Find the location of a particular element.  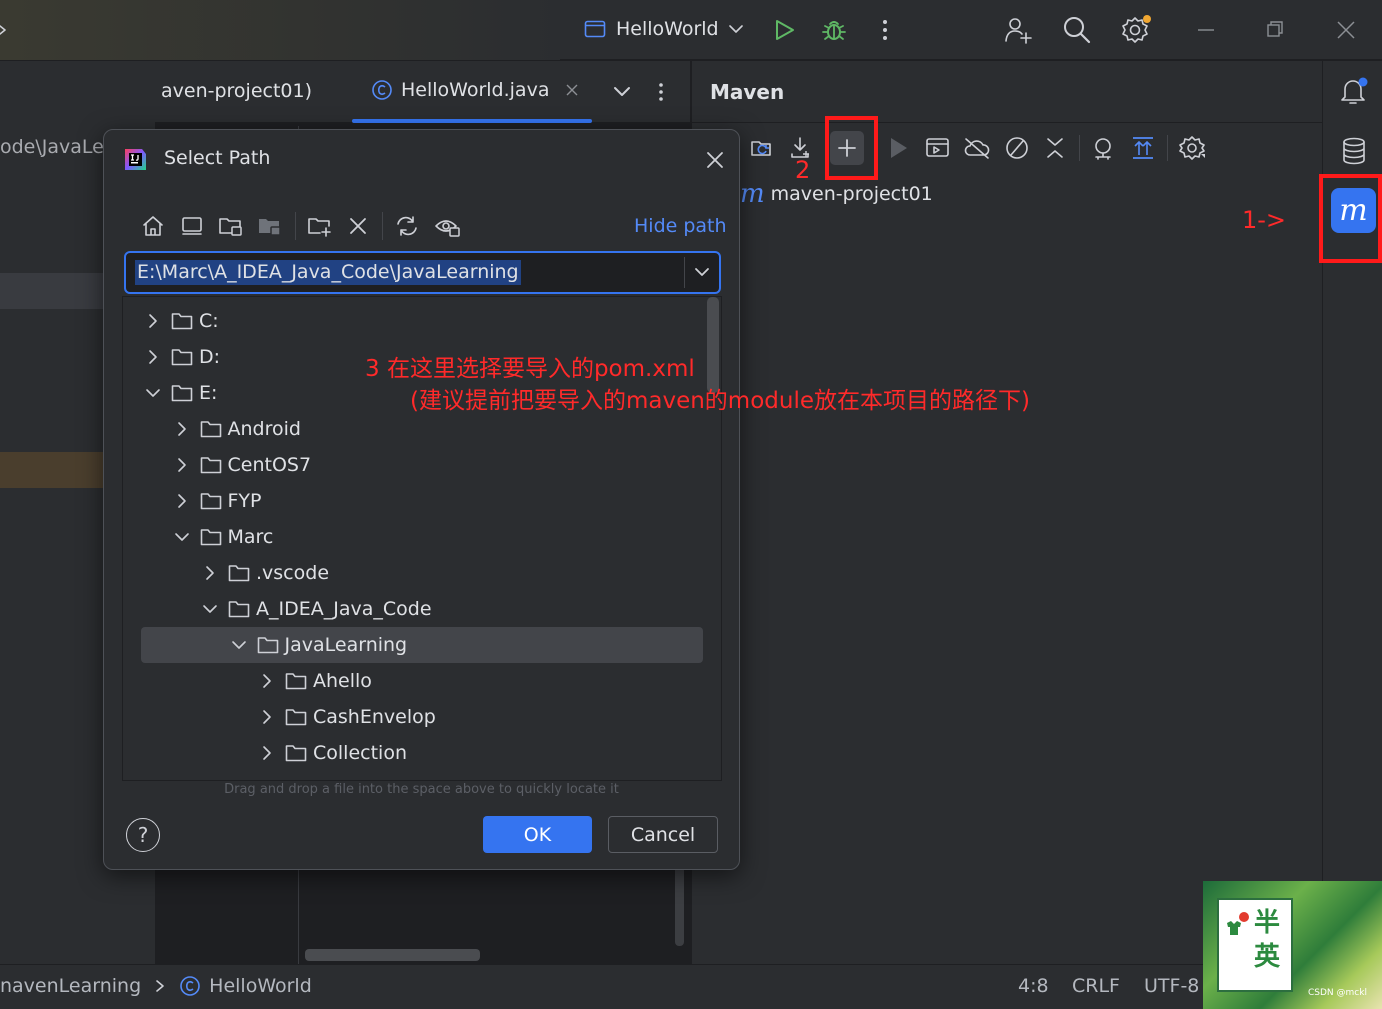

tree-node: .vscode is located at coordinates (265, 573).